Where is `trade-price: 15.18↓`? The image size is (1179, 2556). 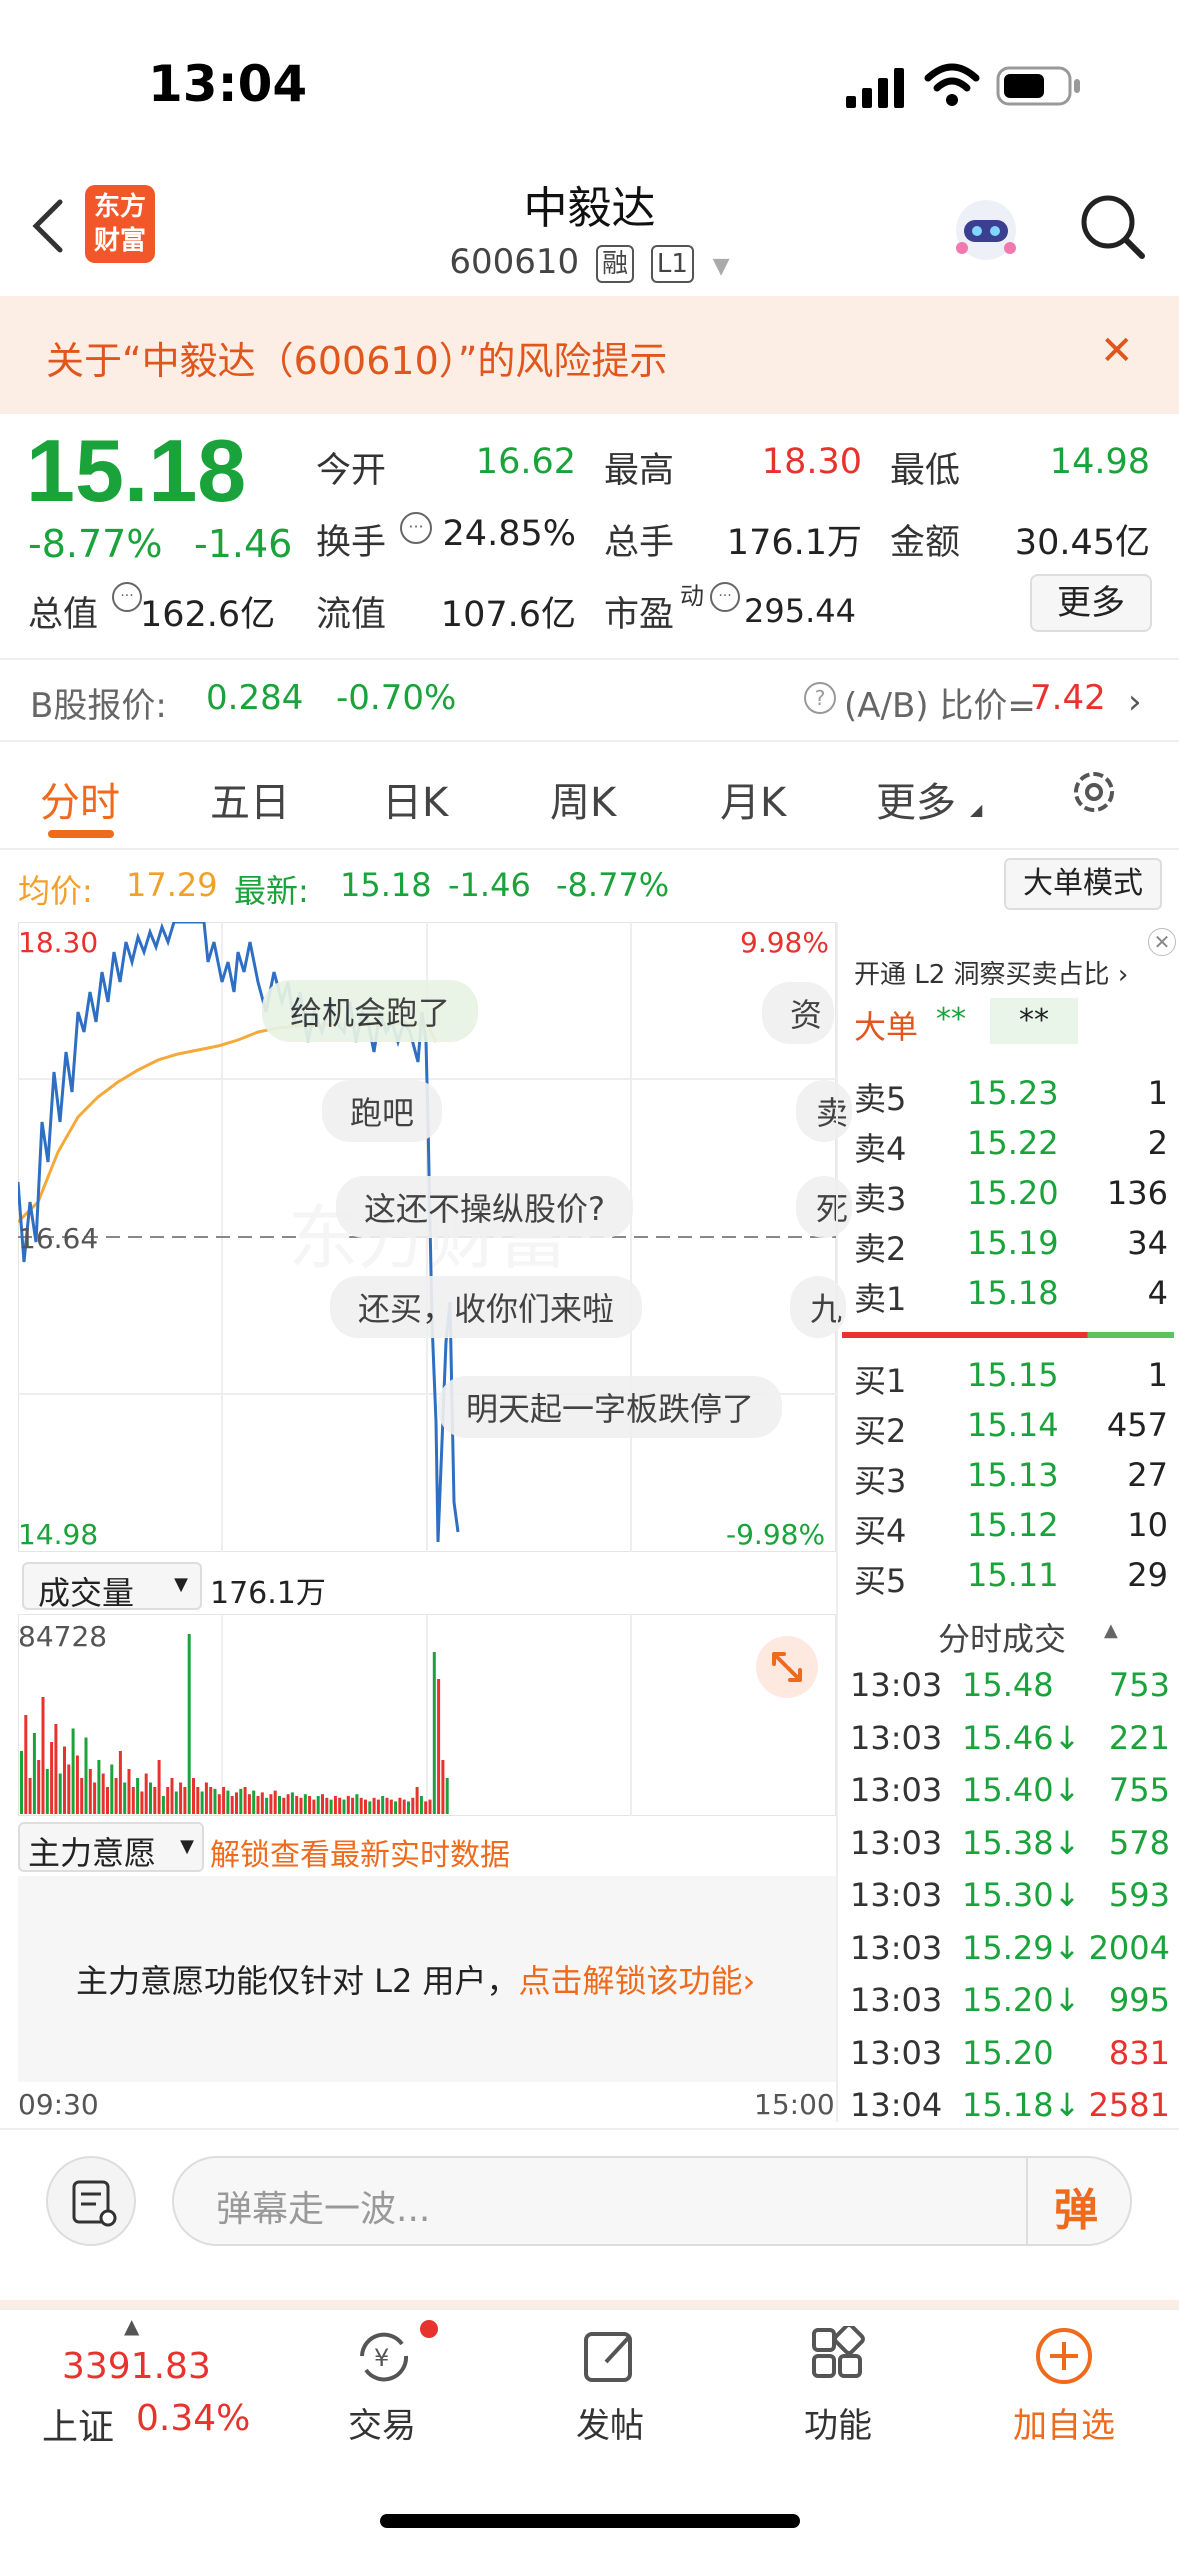
trade-price: 15.18↓ is located at coordinates (1021, 2105).